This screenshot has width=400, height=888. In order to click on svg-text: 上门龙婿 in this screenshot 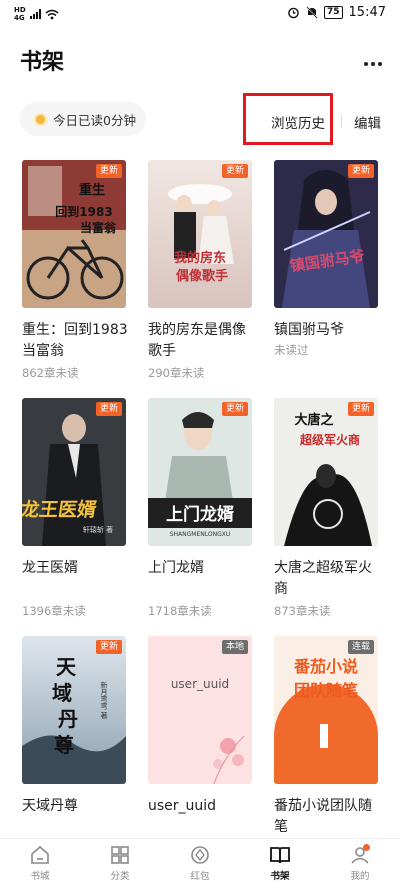, I will do `click(200, 514)`.